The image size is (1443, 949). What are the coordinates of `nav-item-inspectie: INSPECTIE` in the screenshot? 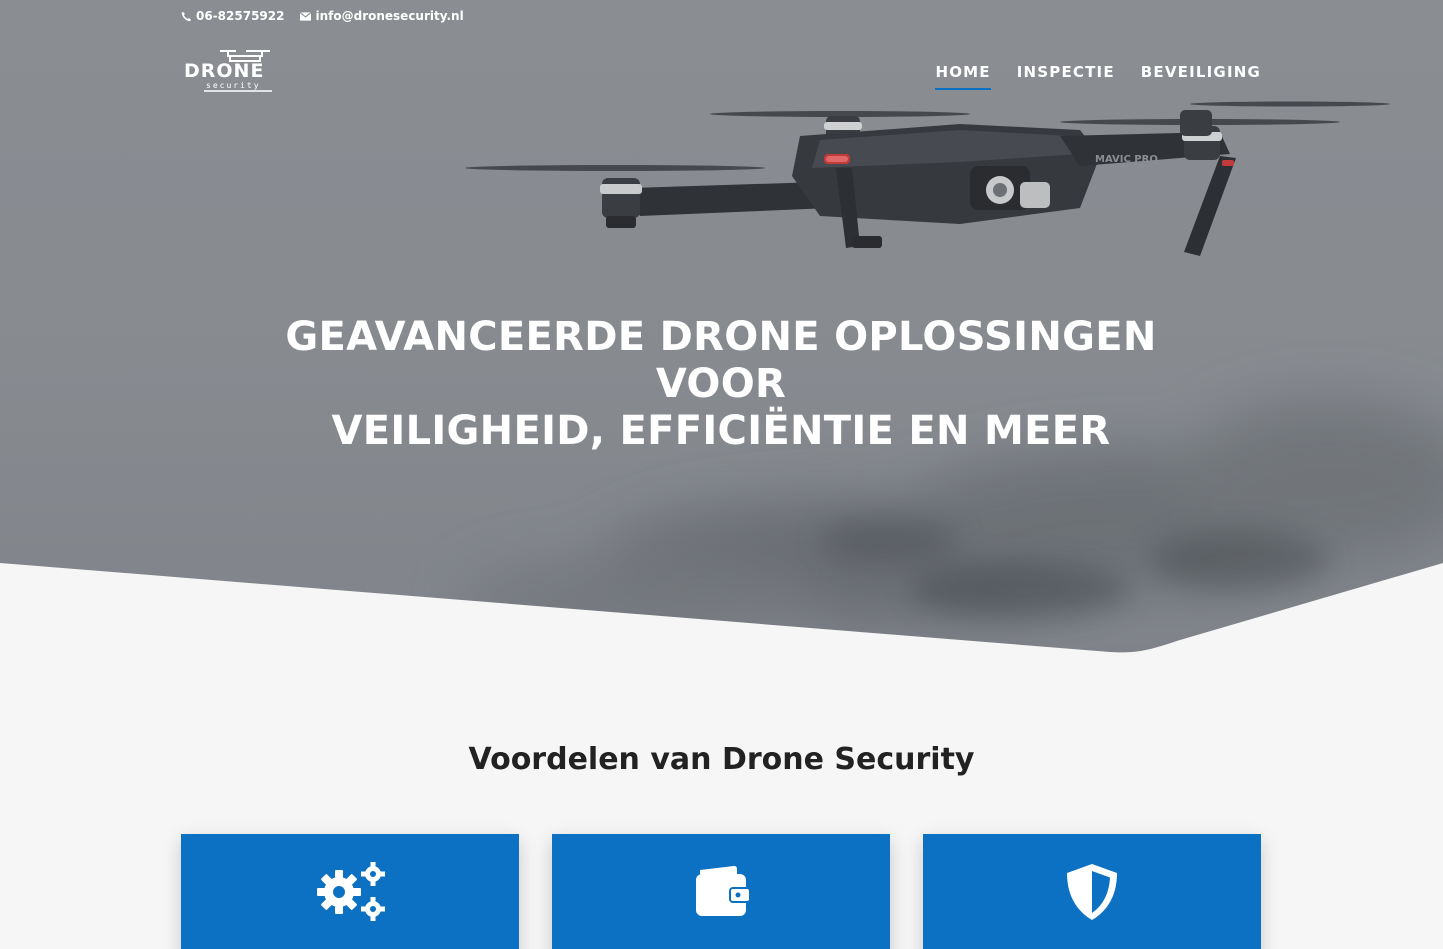 It's located at (1066, 76).